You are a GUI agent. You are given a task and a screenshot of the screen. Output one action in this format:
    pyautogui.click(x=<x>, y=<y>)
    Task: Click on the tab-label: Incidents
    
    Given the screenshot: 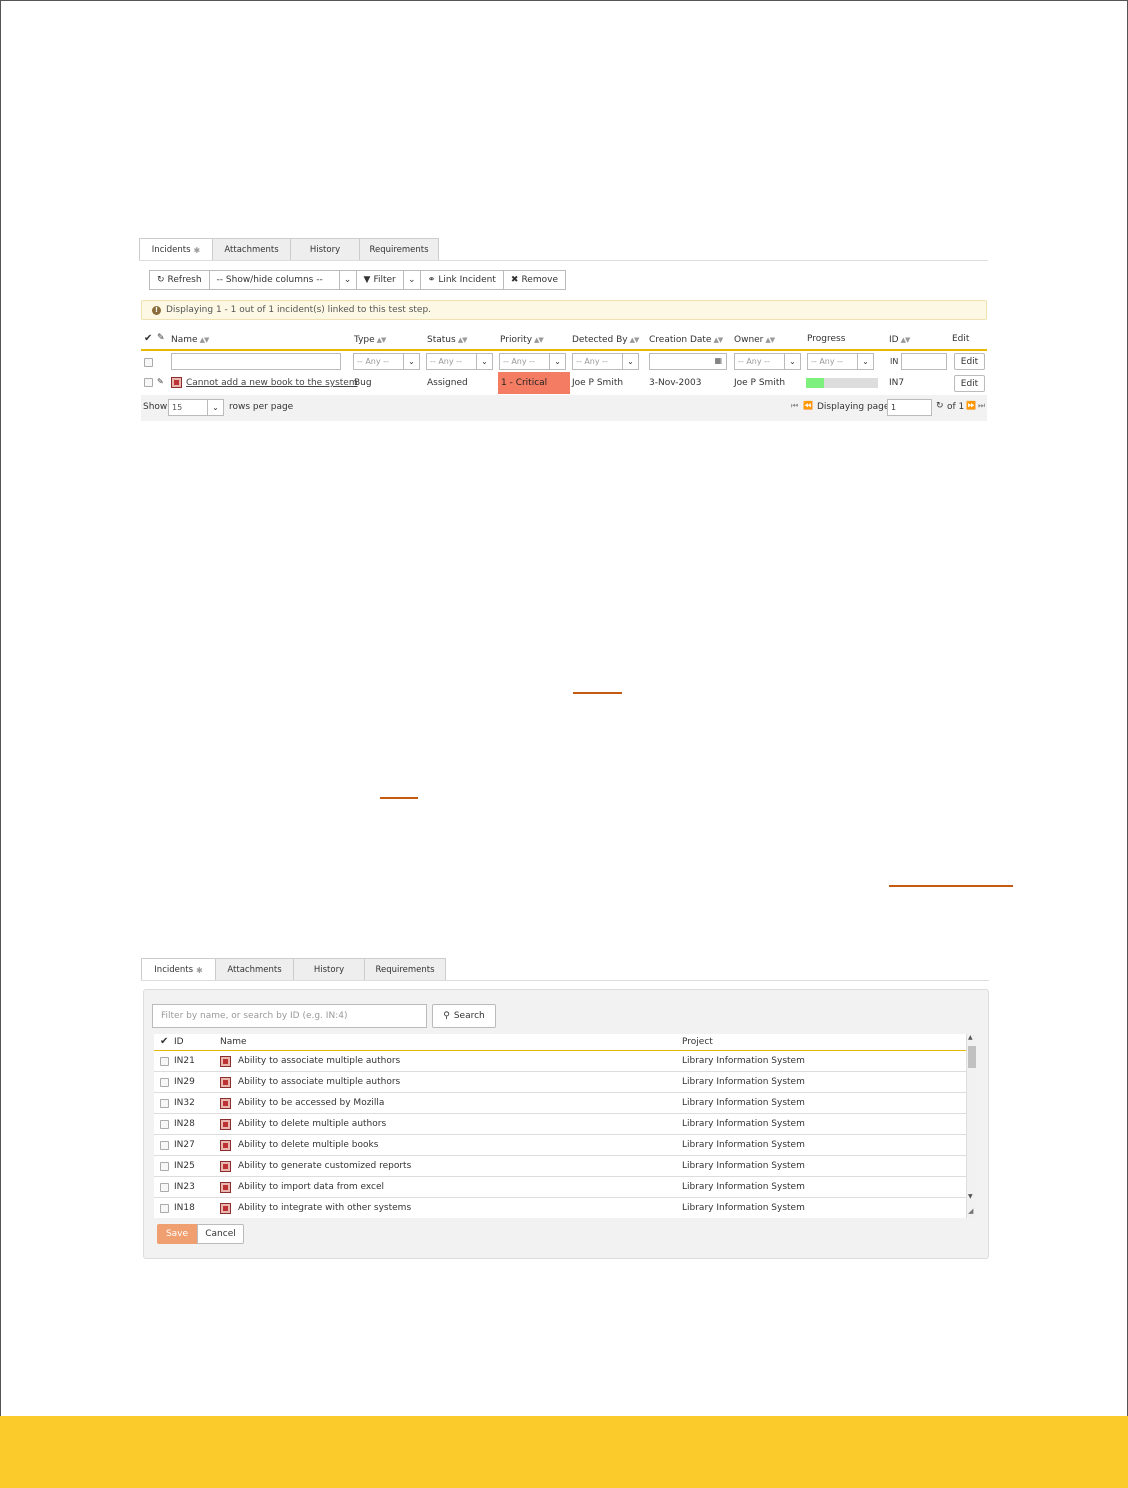 What is the action you would take?
    pyautogui.click(x=173, y=970)
    